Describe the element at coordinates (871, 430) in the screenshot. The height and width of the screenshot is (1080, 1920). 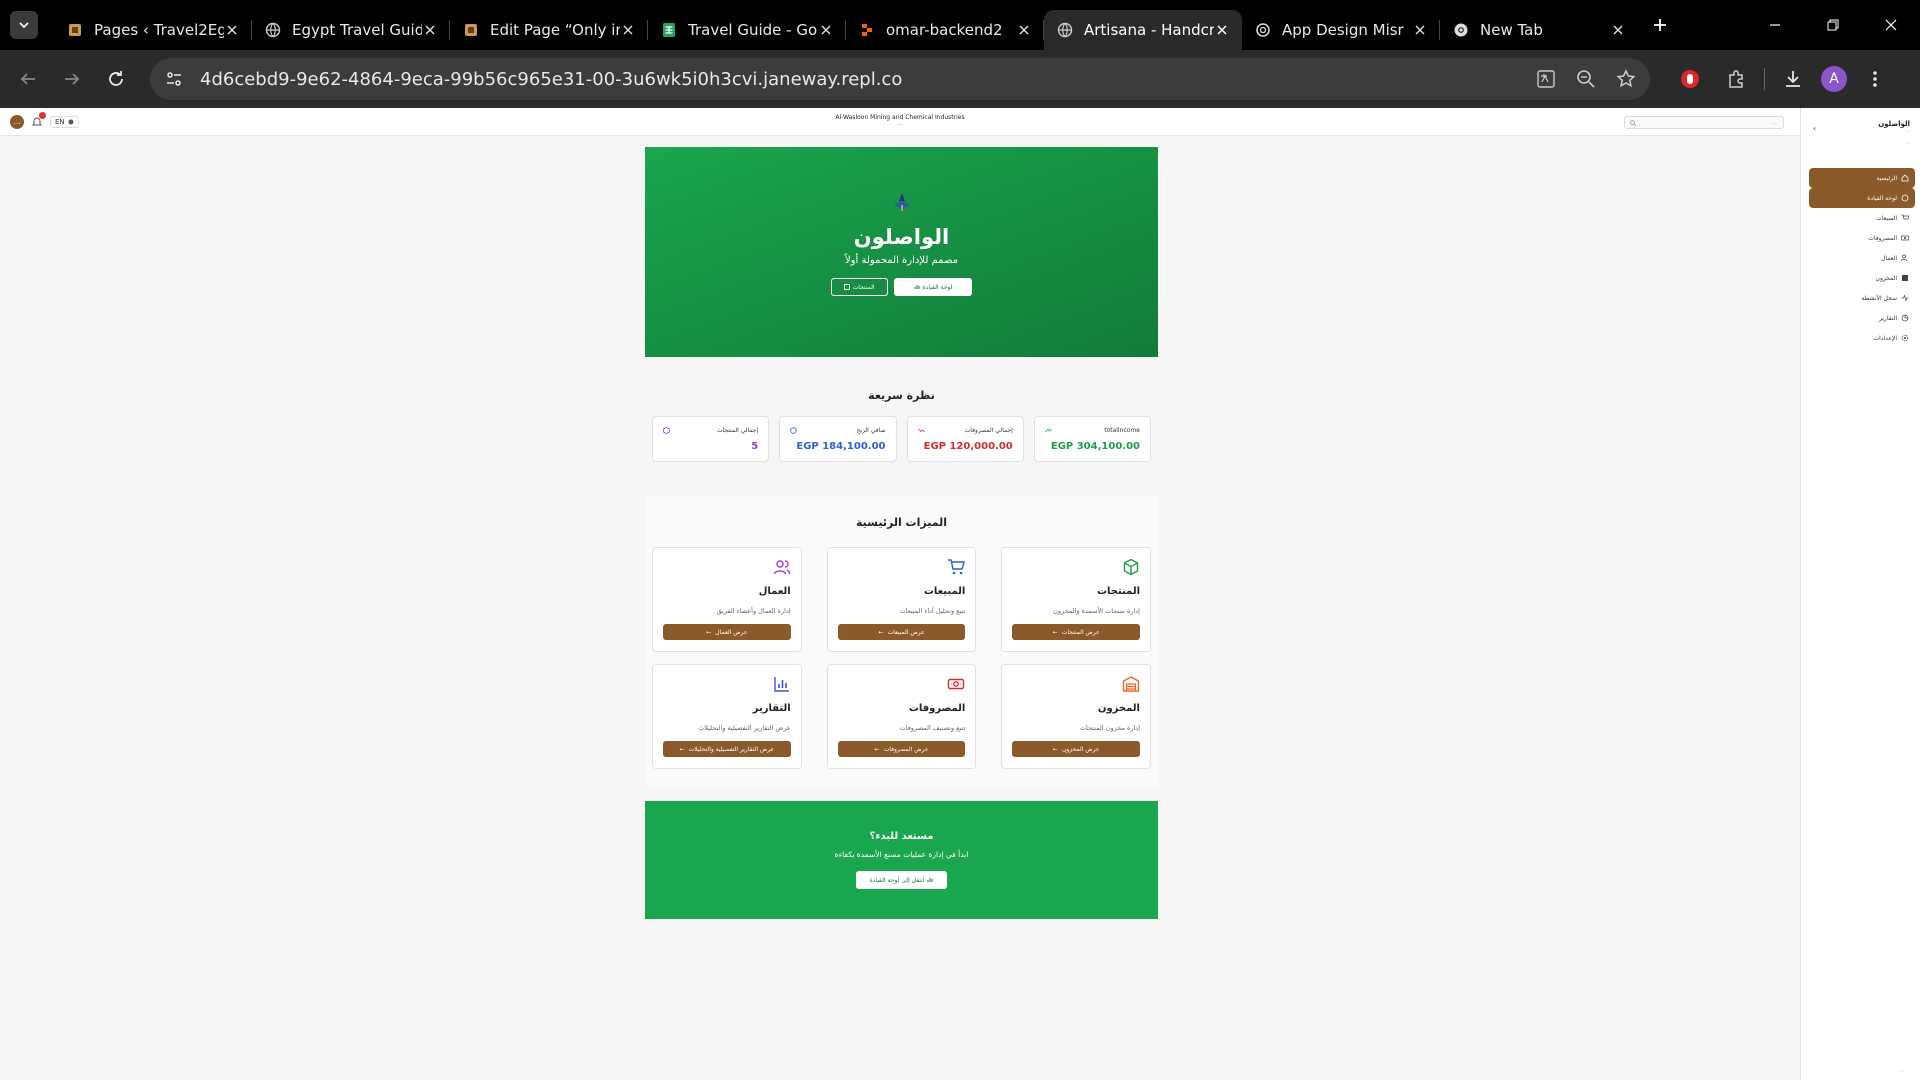
I see `stat-label: صافي الربح` at that location.